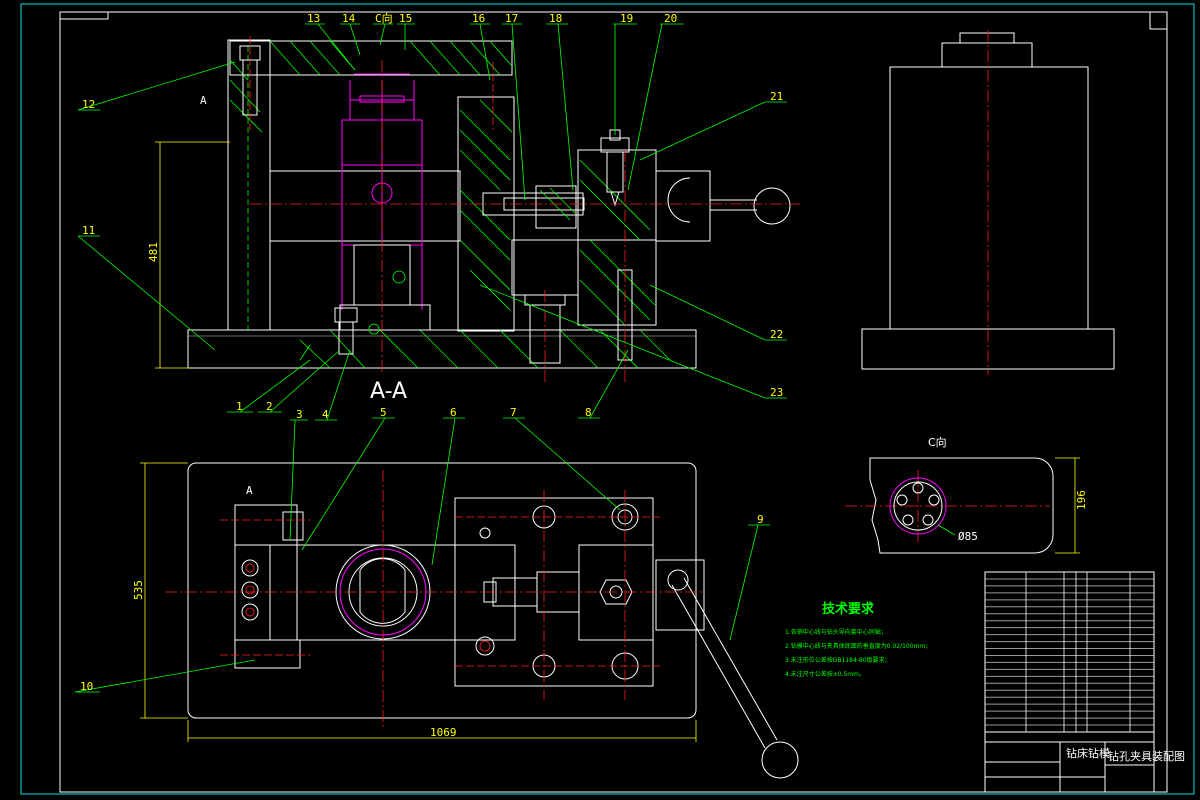 This screenshot has height=800, width=1200. Describe the element at coordinates (84, 15) in the screenshot. I see `corner-mark` at that location.